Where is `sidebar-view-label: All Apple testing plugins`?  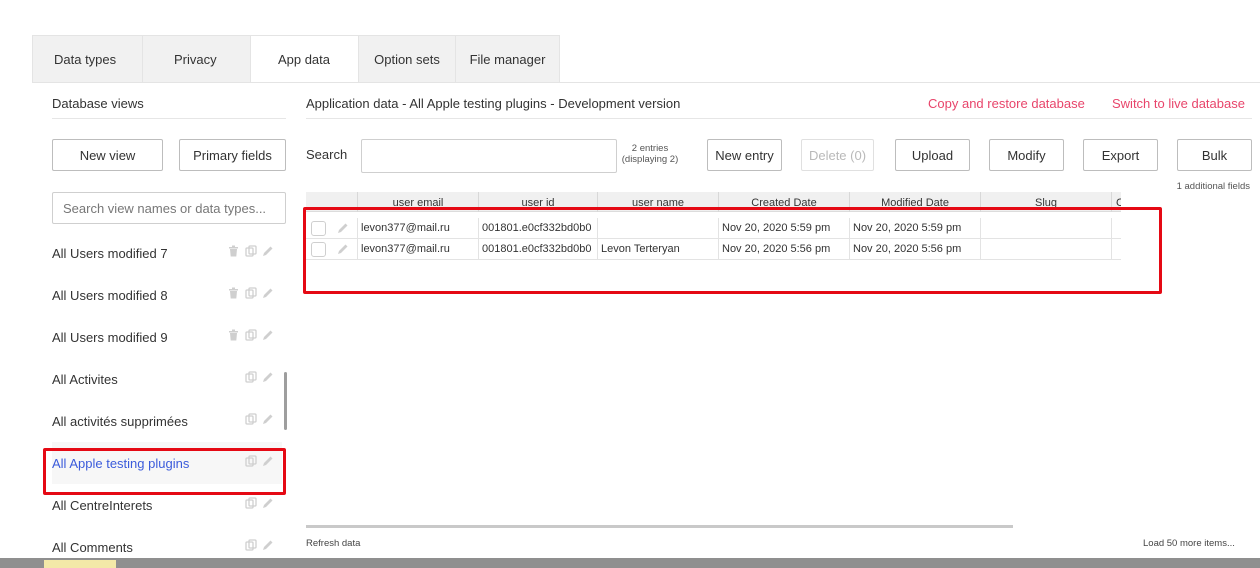
sidebar-view-label: All Apple testing plugins is located at coordinates (121, 463).